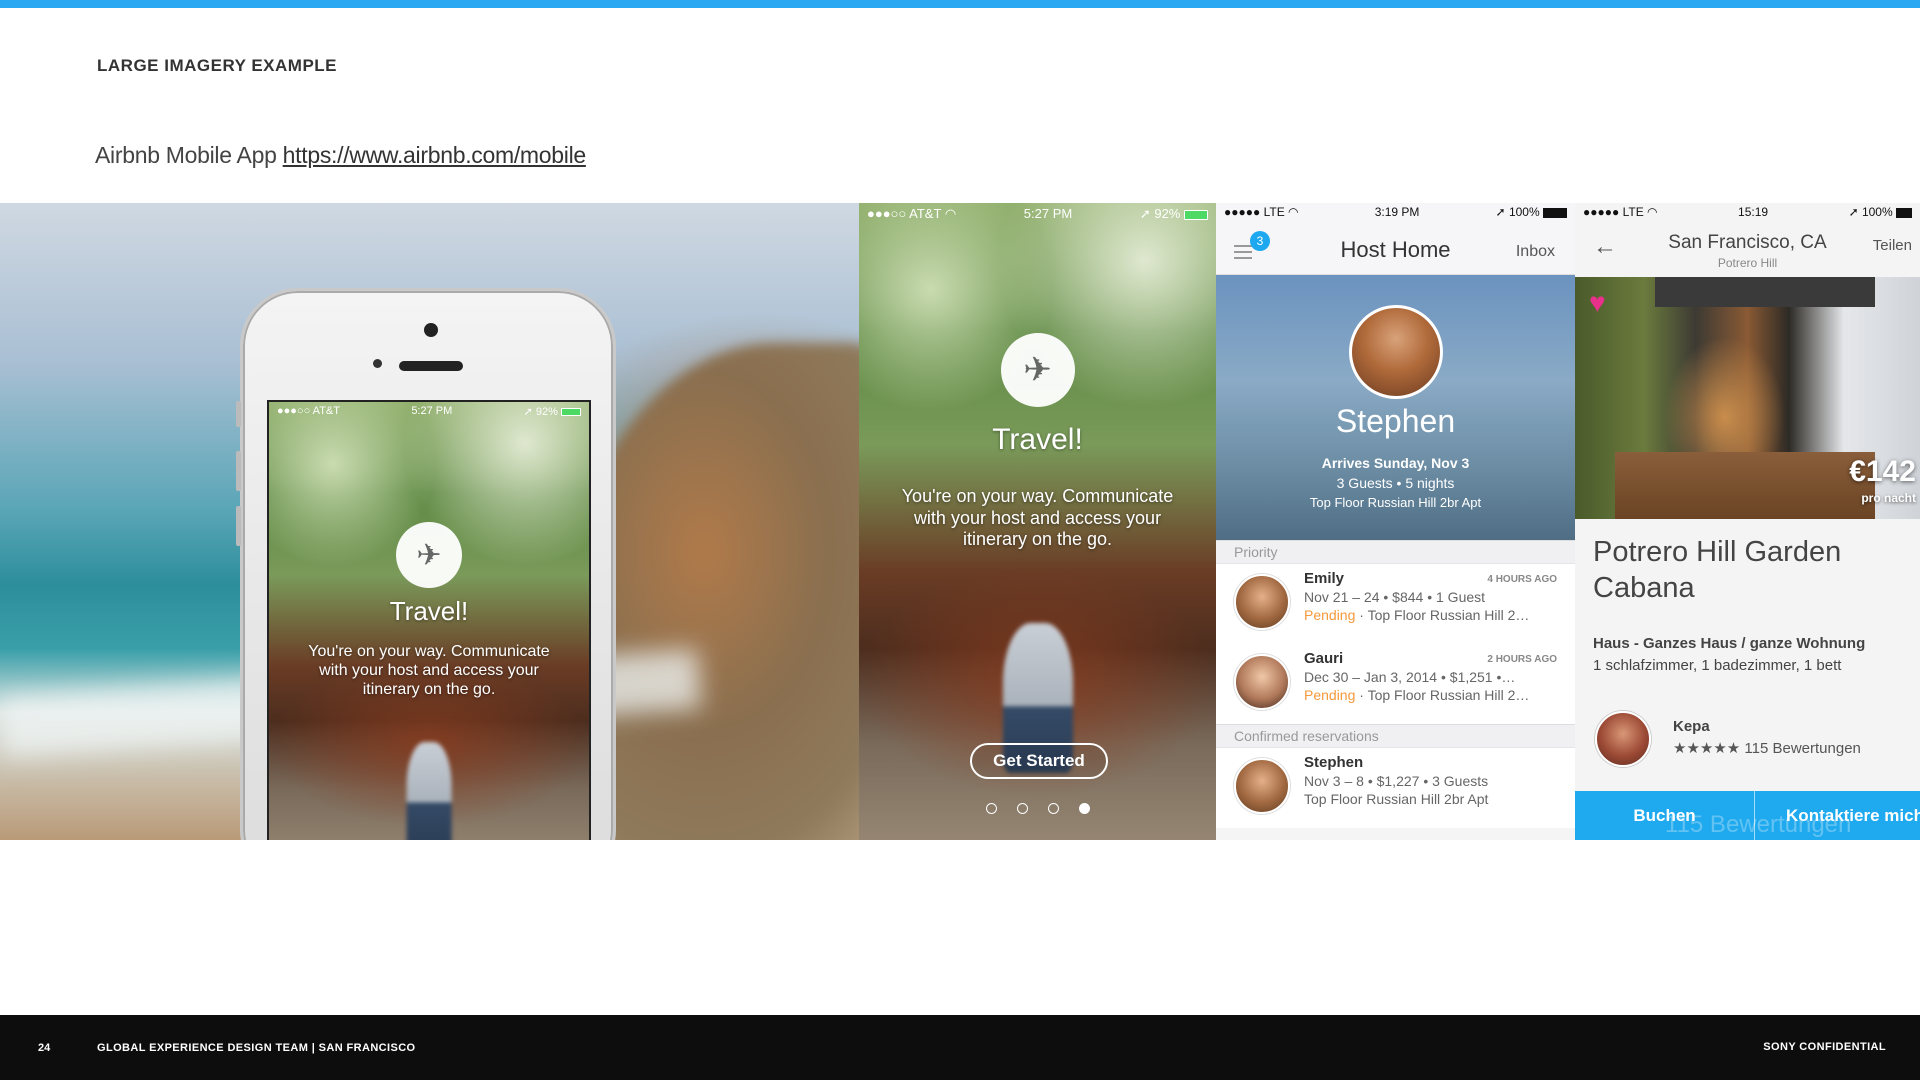 Image resolution: width=1920 pixels, height=1080 pixels. Describe the element at coordinates (1747, 263) in the screenshot. I see `neighborhood-label: Potrero Hill` at that location.